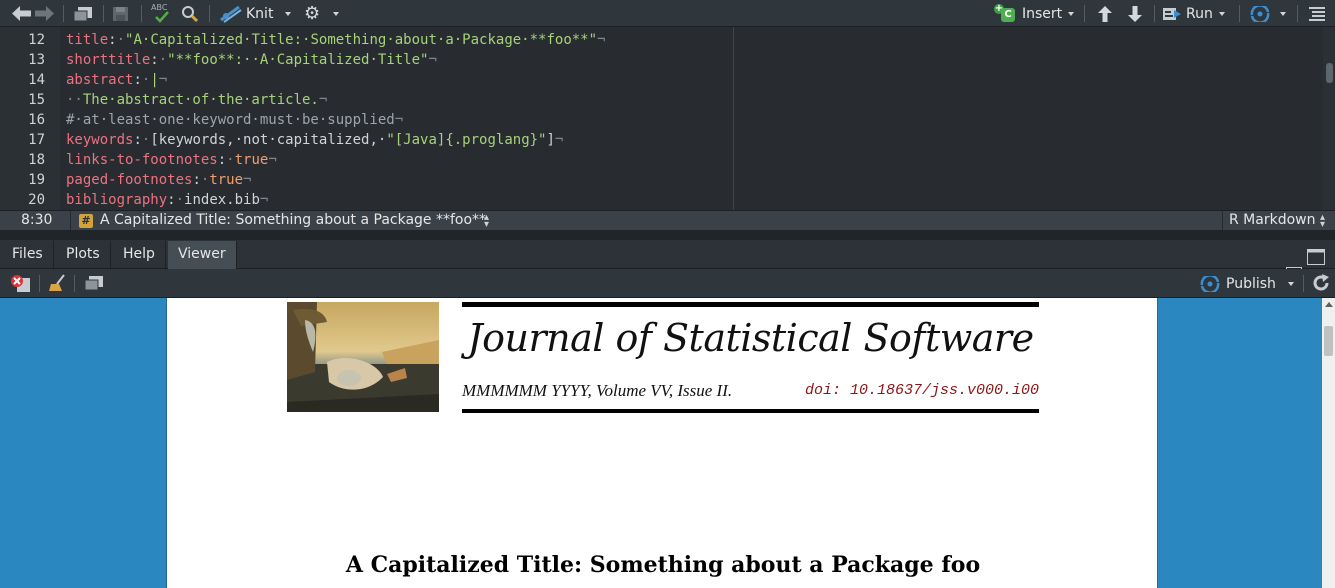  What do you see at coordinates (1105, 16) in the screenshot?
I see `previous-chunk-icon` at bounding box center [1105, 16].